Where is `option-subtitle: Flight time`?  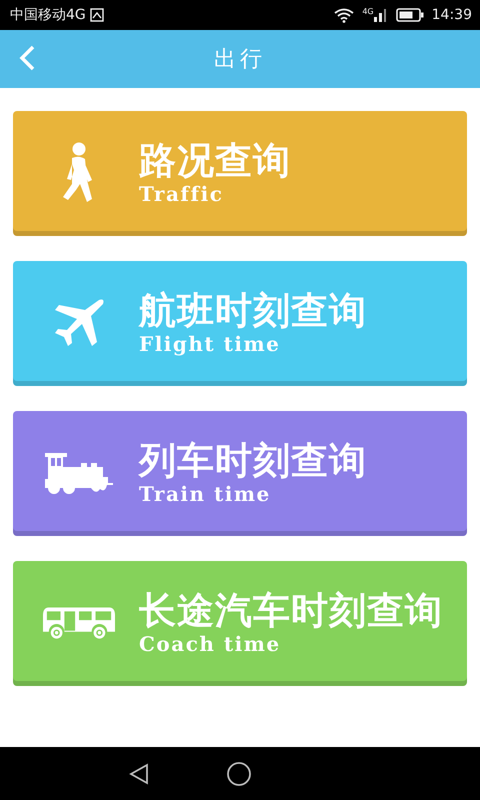
option-subtitle: Flight time is located at coordinates (210, 344).